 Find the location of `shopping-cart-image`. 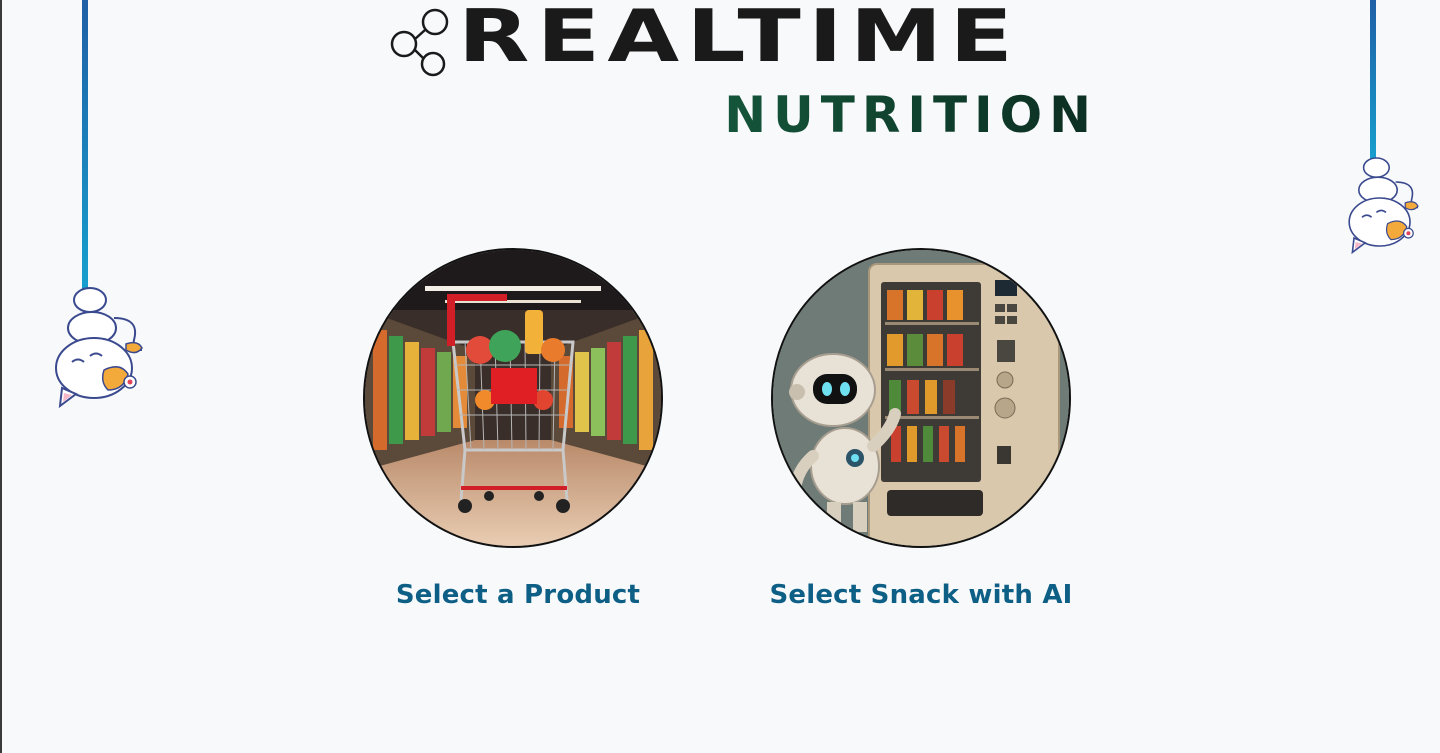

shopping-cart-image is located at coordinates (513, 398).